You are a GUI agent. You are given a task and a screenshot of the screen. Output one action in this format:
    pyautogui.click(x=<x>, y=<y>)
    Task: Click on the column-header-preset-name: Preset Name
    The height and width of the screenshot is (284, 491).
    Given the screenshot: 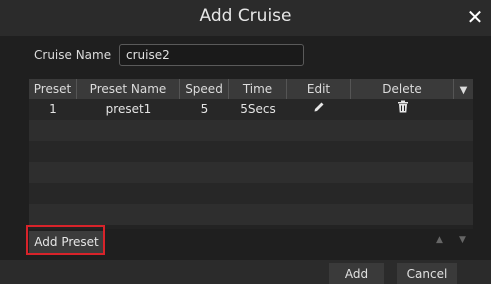 What is the action you would take?
    pyautogui.click(x=128, y=89)
    